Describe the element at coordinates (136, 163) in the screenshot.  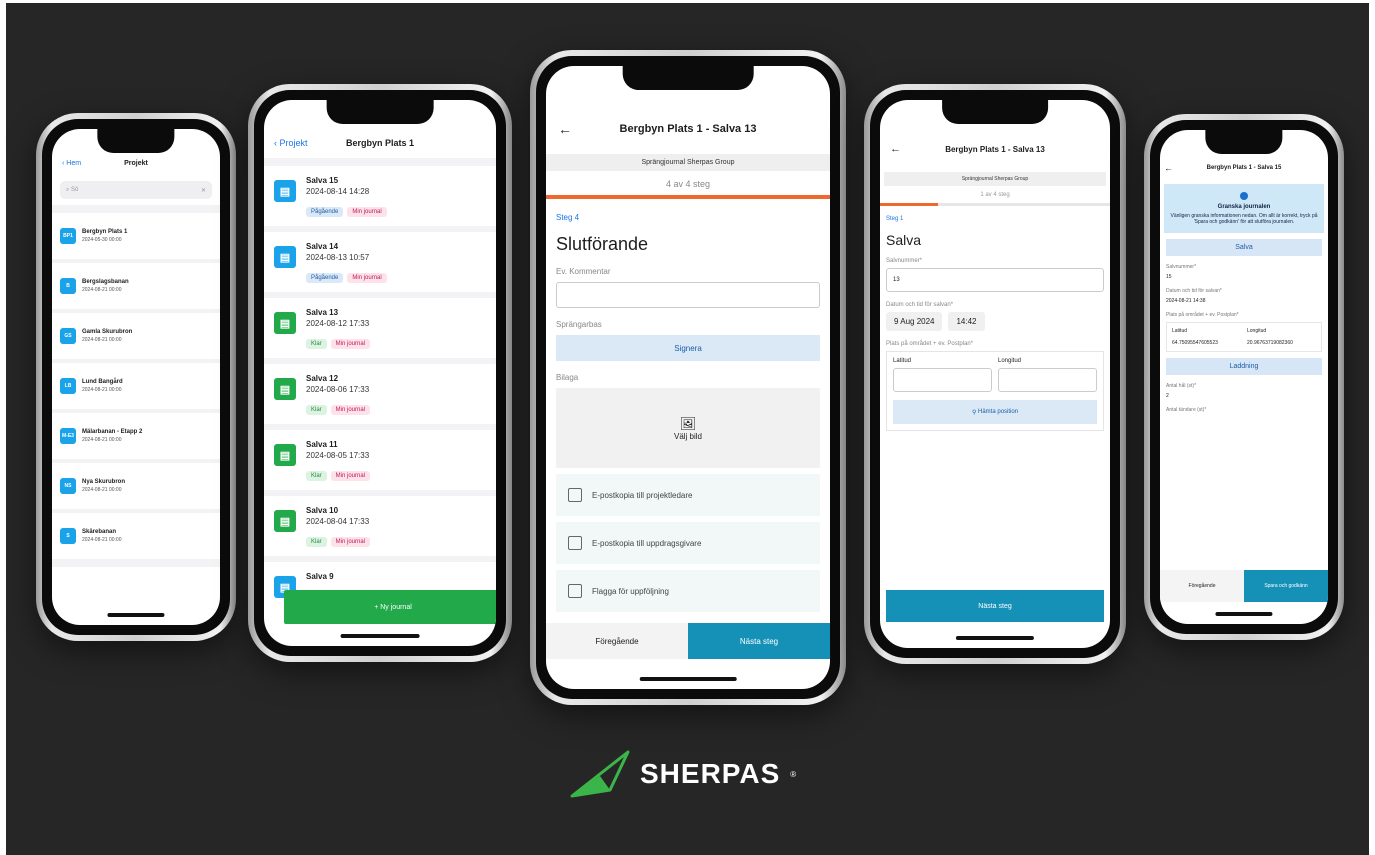
I see `nav-bar: ‹ Hem Projekt` at that location.